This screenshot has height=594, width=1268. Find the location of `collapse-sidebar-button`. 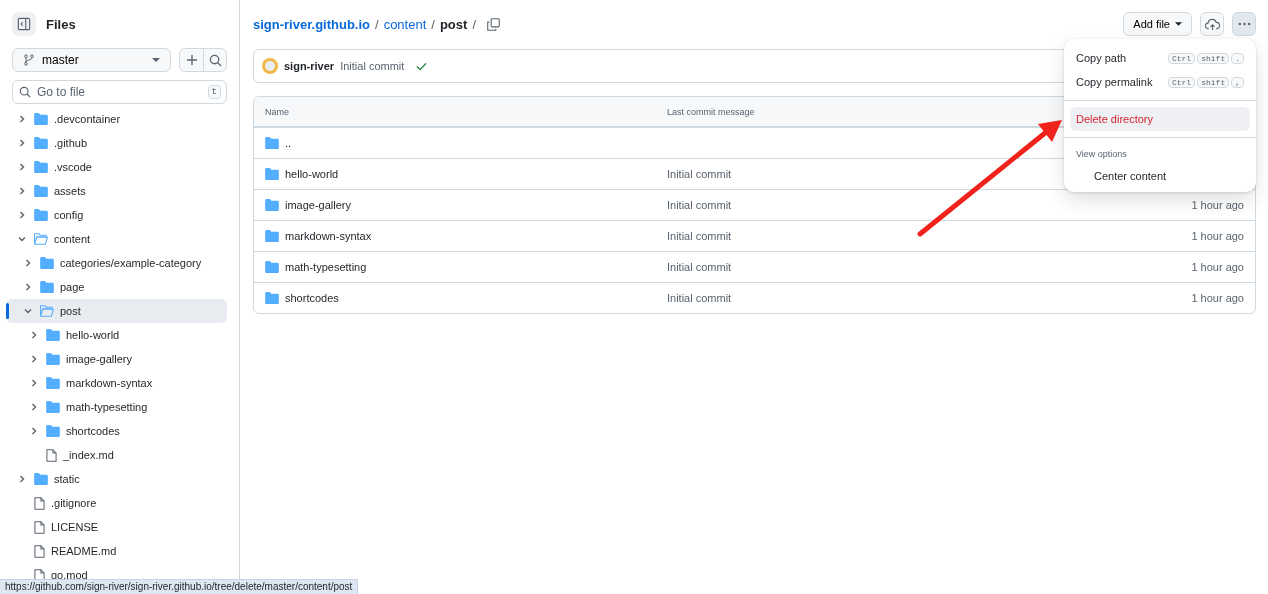

collapse-sidebar-button is located at coordinates (24, 24).